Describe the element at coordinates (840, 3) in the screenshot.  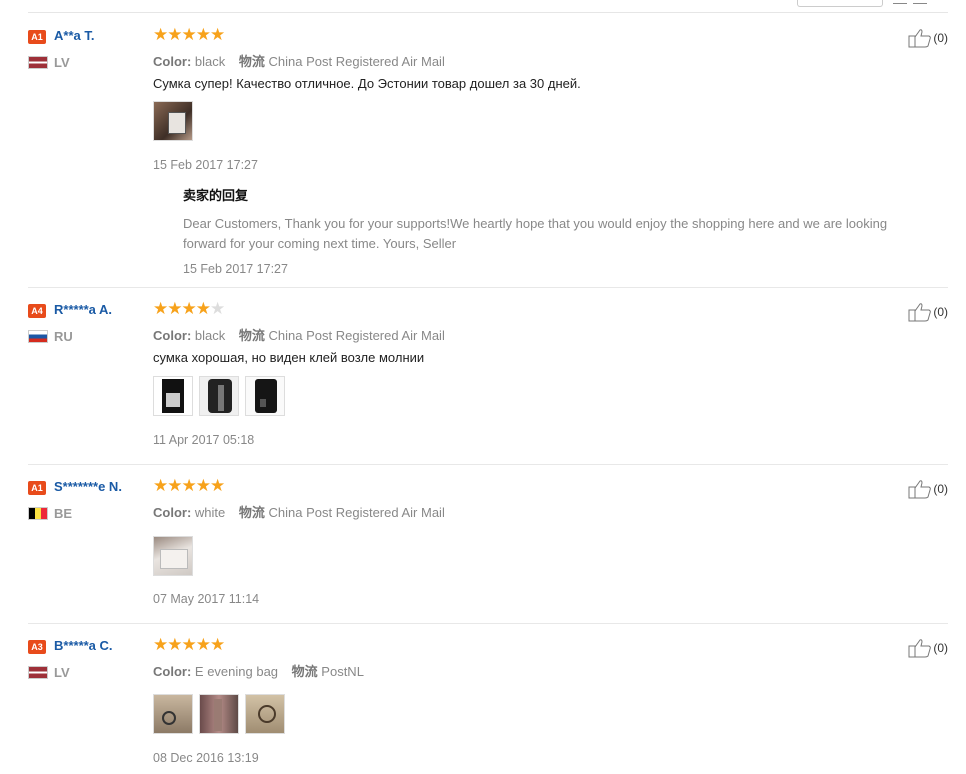
I see `sort-dropdown` at that location.